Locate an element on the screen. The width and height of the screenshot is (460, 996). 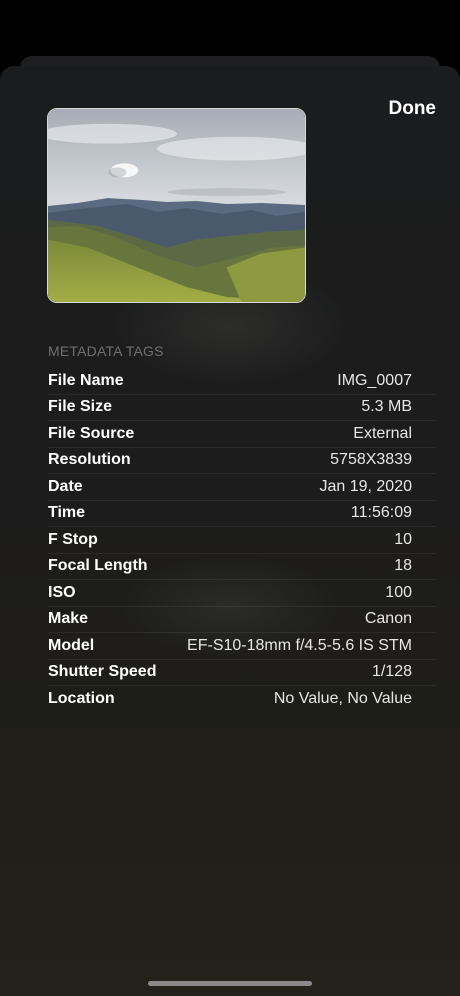
section-header-metadata-tags: METADATA TAGS is located at coordinates (106, 351).